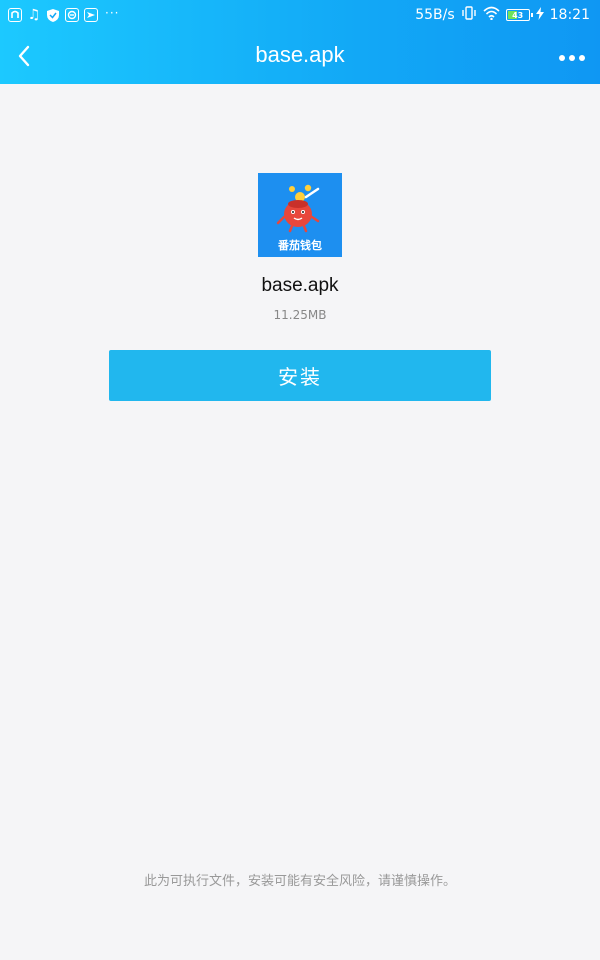  Describe the element at coordinates (299, 881) in the screenshot. I see `security-warning: 此为可执行文件，安装可能有安全风险，请谨慎操作。` at that location.